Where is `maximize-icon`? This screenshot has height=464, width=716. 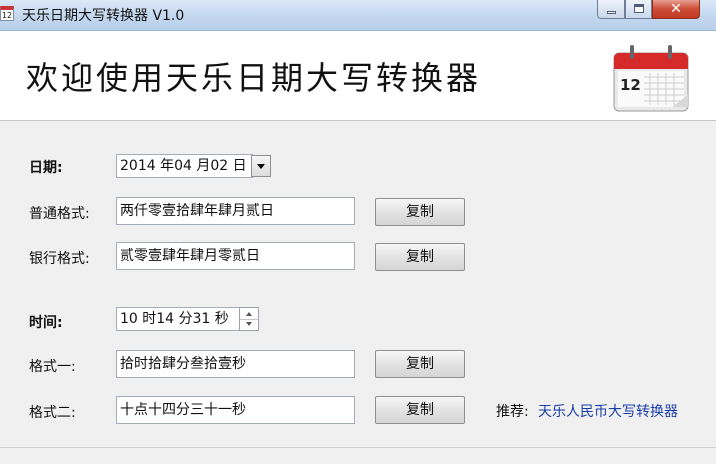
maximize-icon is located at coordinates (639, 8).